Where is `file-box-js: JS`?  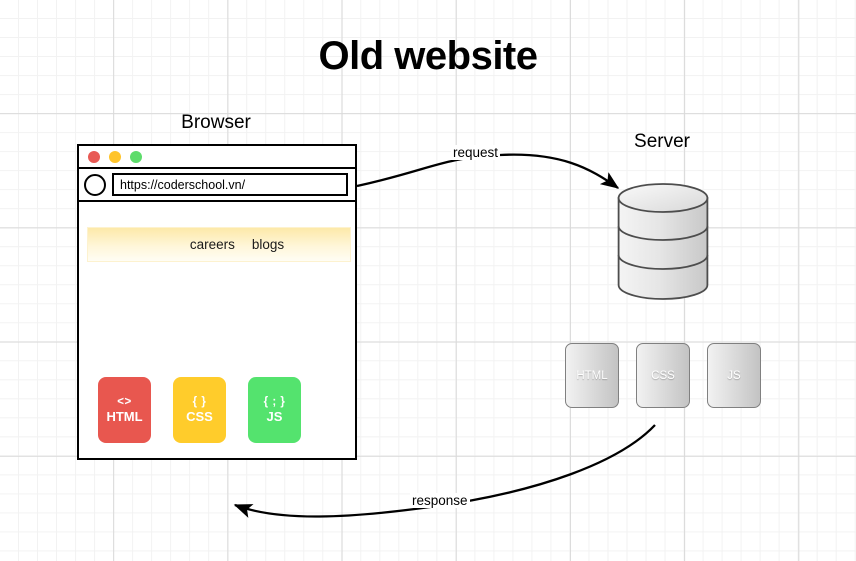 file-box-js: JS is located at coordinates (734, 375).